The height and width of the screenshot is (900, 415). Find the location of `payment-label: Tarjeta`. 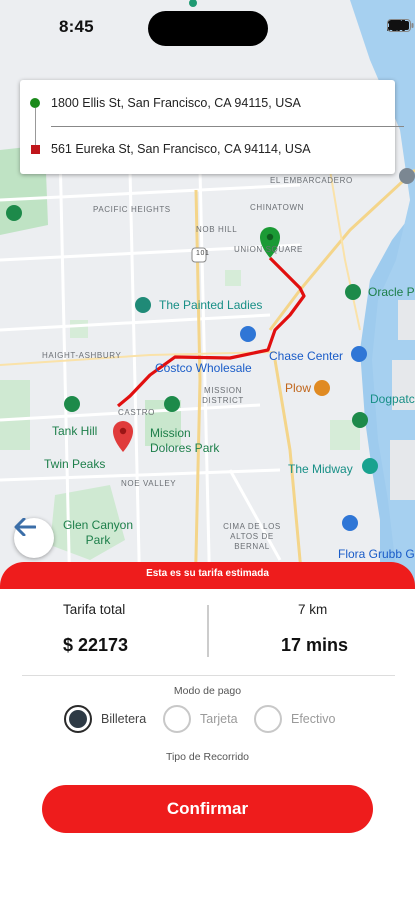

payment-label: Tarjeta is located at coordinates (219, 719).